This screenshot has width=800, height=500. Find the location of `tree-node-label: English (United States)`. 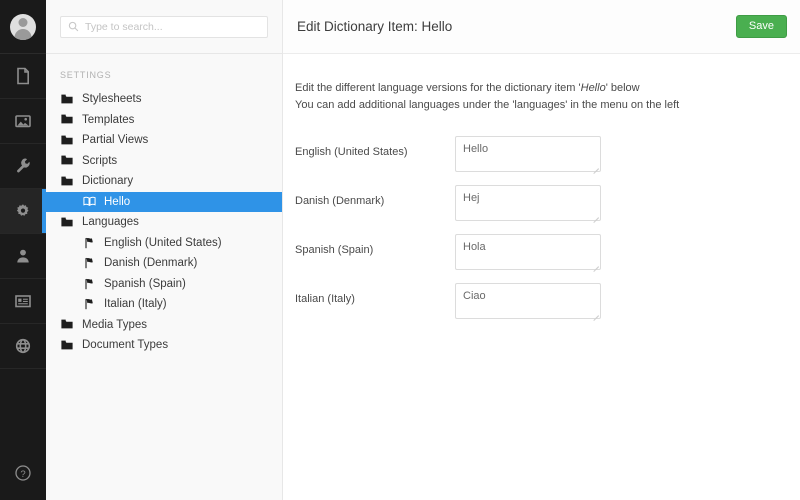

tree-node-label: English (United States) is located at coordinates (163, 242).